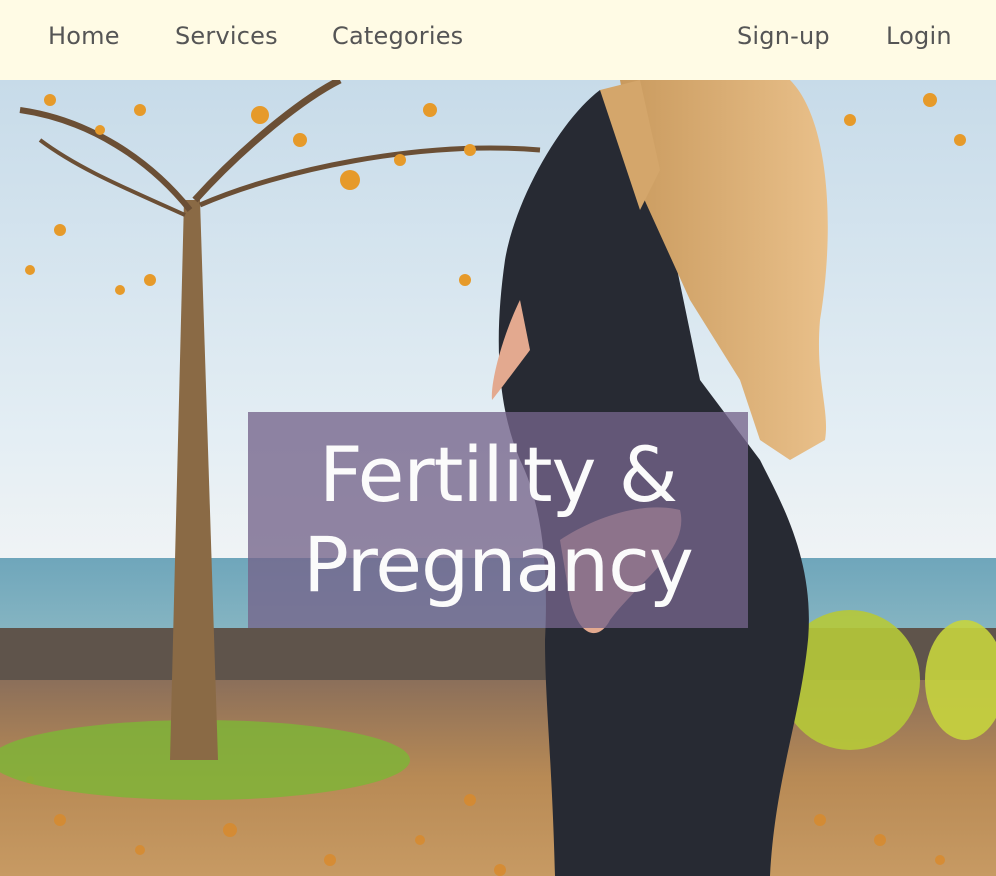 This screenshot has width=996, height=876. I want to click on hero-title-box: Fertility & Pregnancy, so click(498, 520).